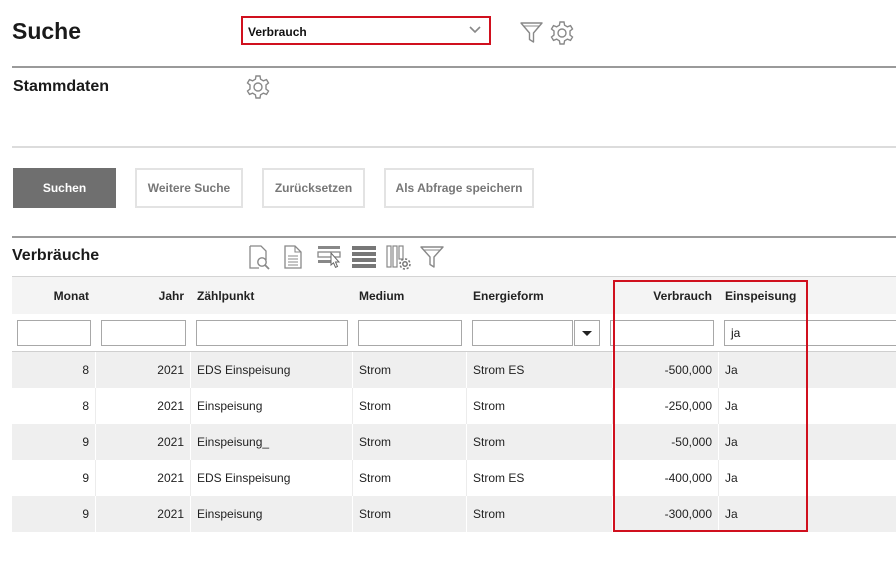 The width and height of the screenshot is (896, 568). Describe the element at coordinates (171, 296) in the screenshot. I see `col-jahr: Jahr` at that location.